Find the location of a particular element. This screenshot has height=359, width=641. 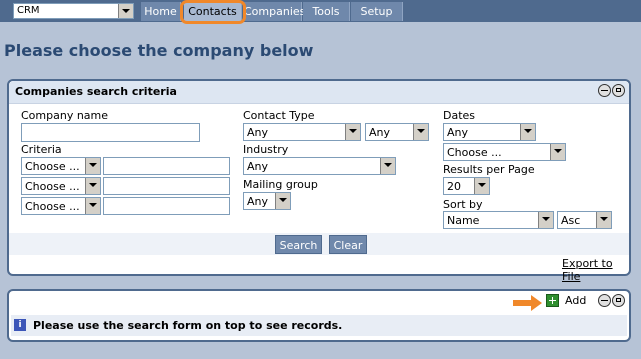

tab-contacts: Contacts is located at coordinates (213, 11).